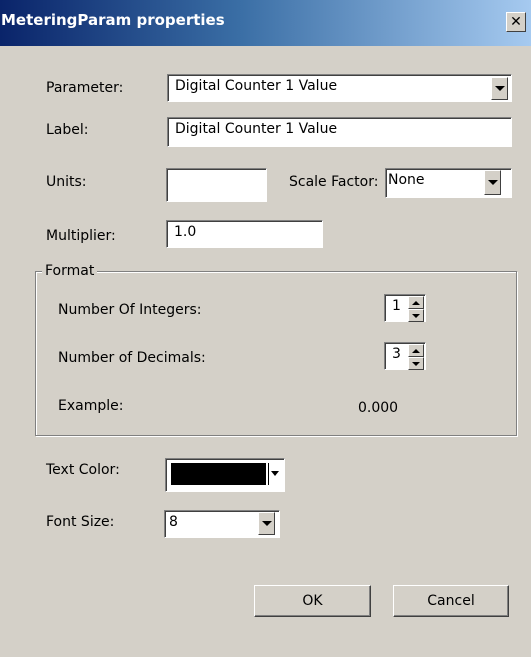 The height and width of the screenshot is (657, 531). I want to click on integers-spin-up-button, so click(416, 302).